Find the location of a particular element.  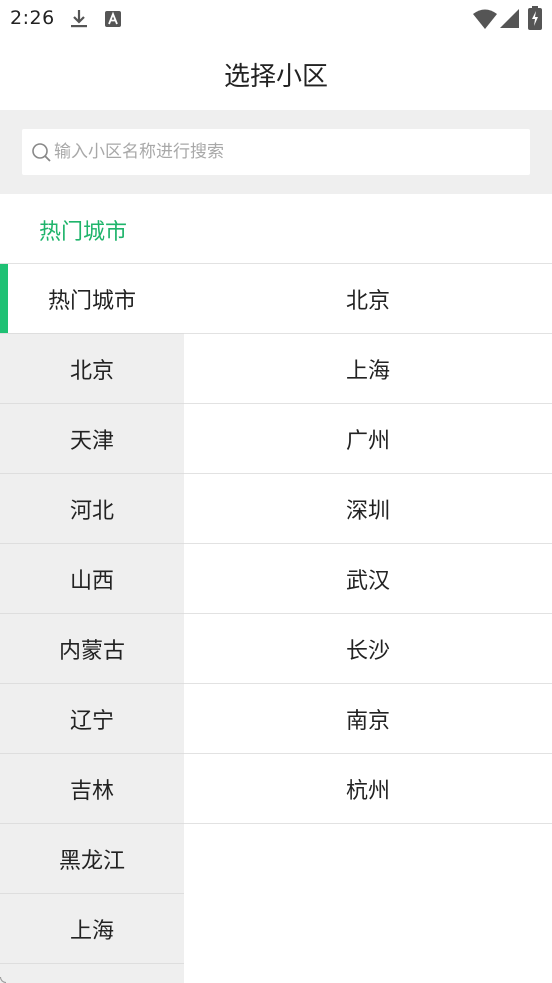

city-item-nanjing: 南京 is located at coordinates (368, 719).